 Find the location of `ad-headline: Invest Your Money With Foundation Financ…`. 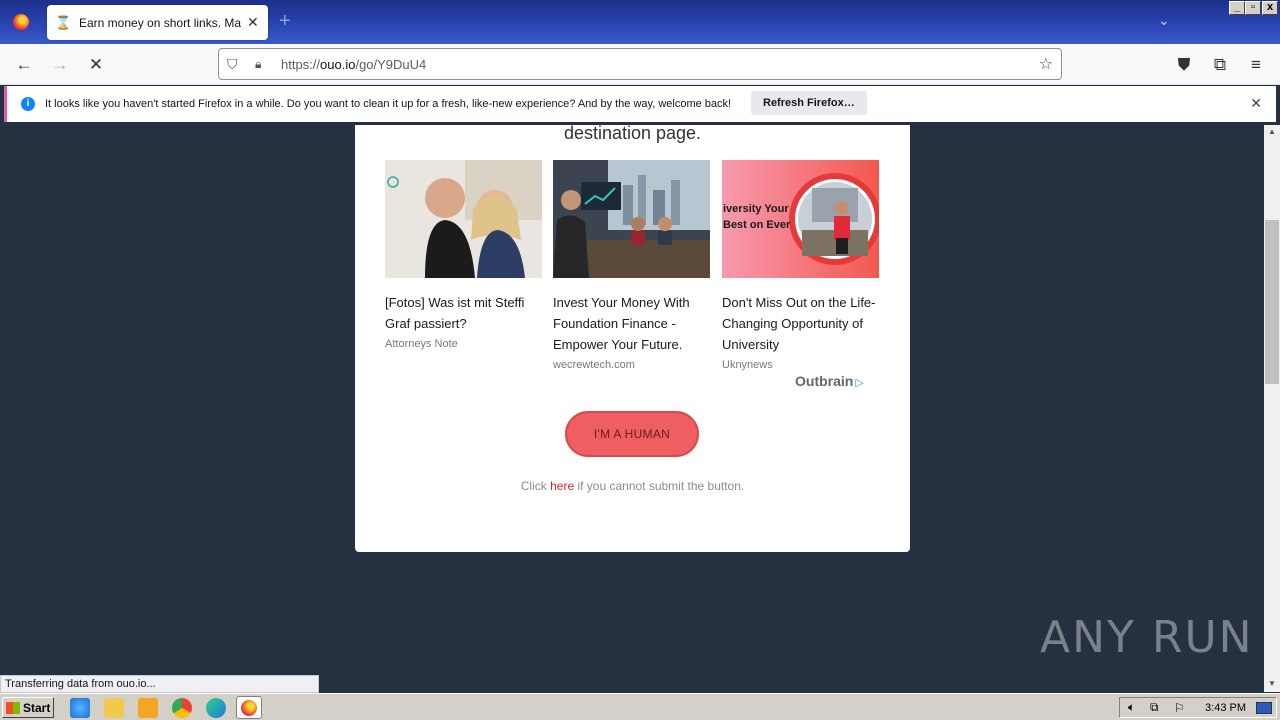

ad-headline: Invest Your Money With Foundation Financ… is located at coordinates (631, 323).